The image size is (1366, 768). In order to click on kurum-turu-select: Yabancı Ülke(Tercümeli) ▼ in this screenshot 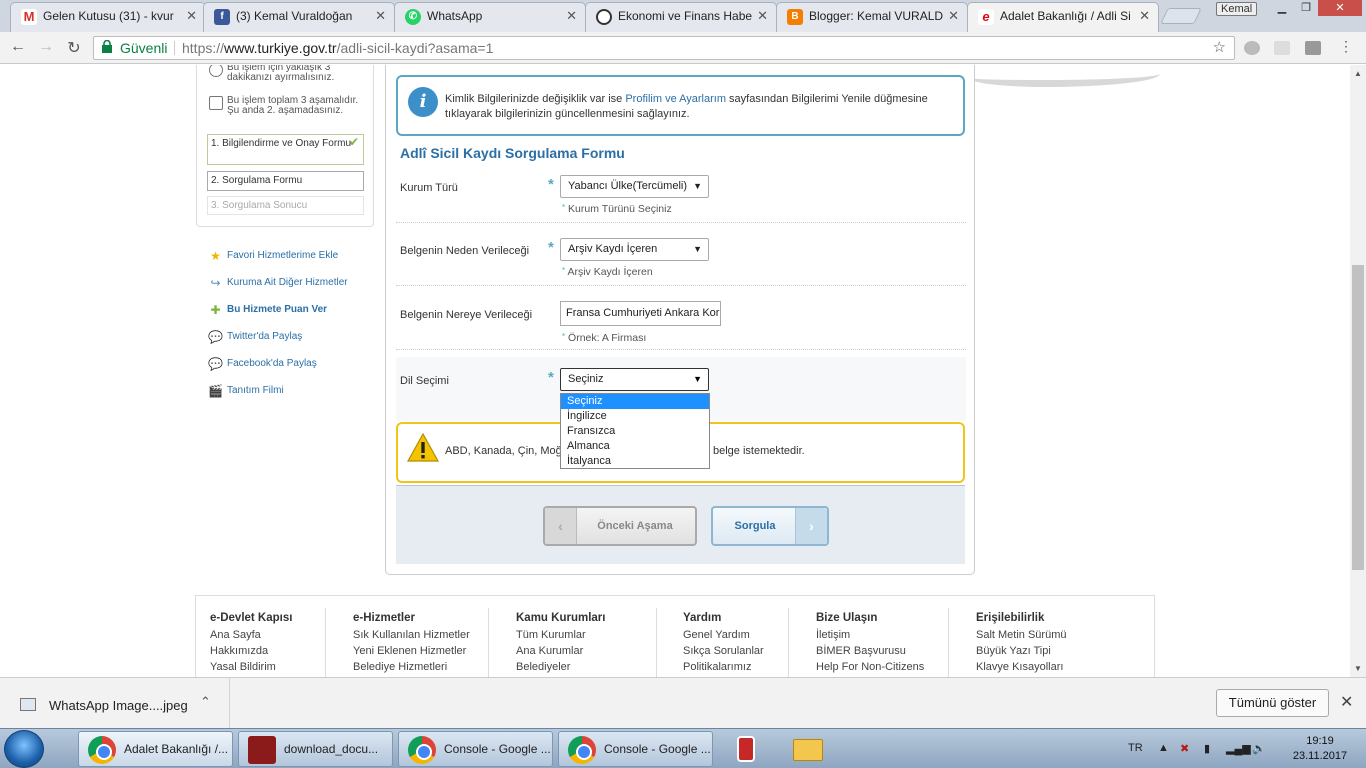, I will do `click(634, 186)`.